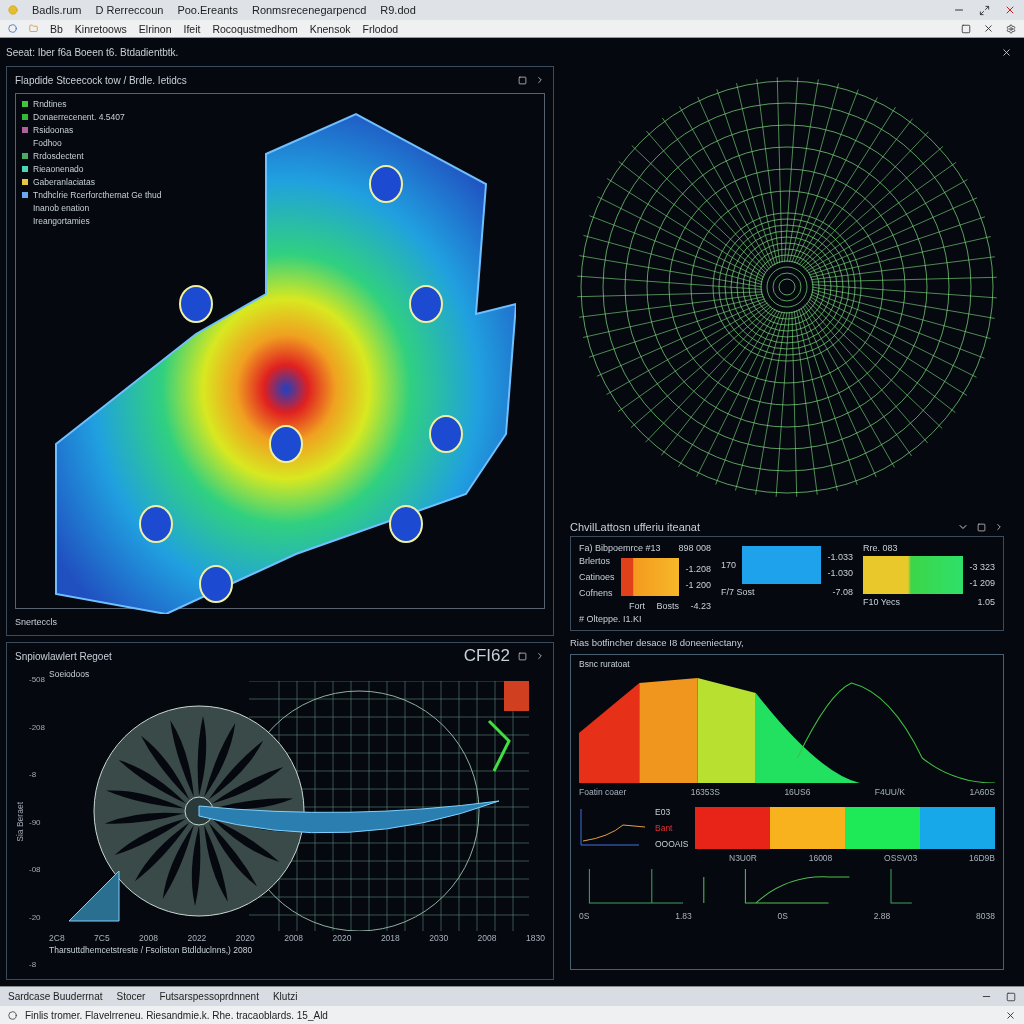 The height and width of the screenshot is (1024, 1024). What do you see at coordinates (683, 916) in the screenshot?
I see `tick-label: 1.83` at bounding box center [683, 916].